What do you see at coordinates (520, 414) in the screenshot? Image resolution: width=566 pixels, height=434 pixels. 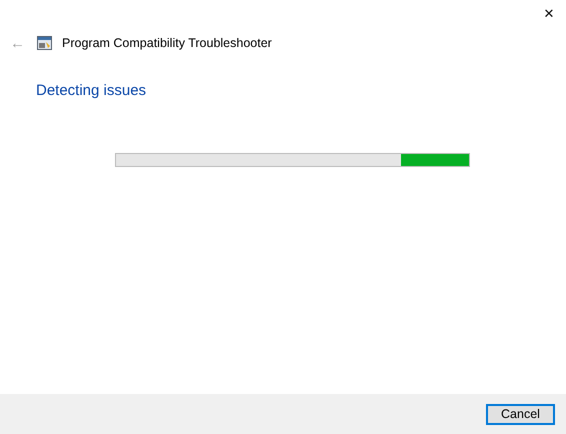 I see `cancel-button: Cancel` at bounding box center [520, 414].